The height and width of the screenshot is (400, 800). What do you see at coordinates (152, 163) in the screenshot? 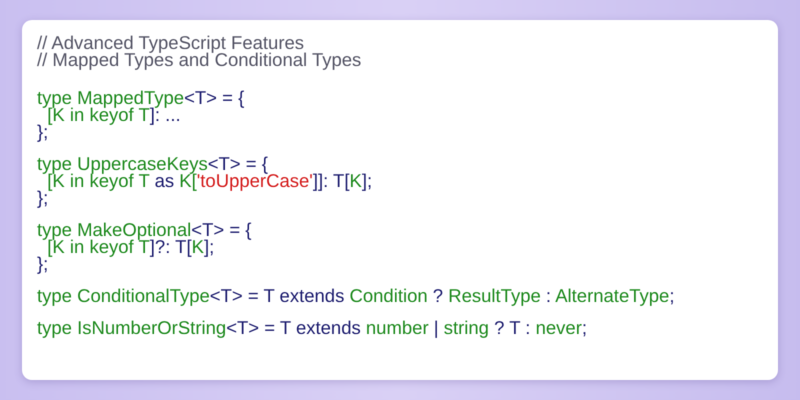
I see `code-line: type UppercaseKeys<T> = {` at bounding box center [152, 163].